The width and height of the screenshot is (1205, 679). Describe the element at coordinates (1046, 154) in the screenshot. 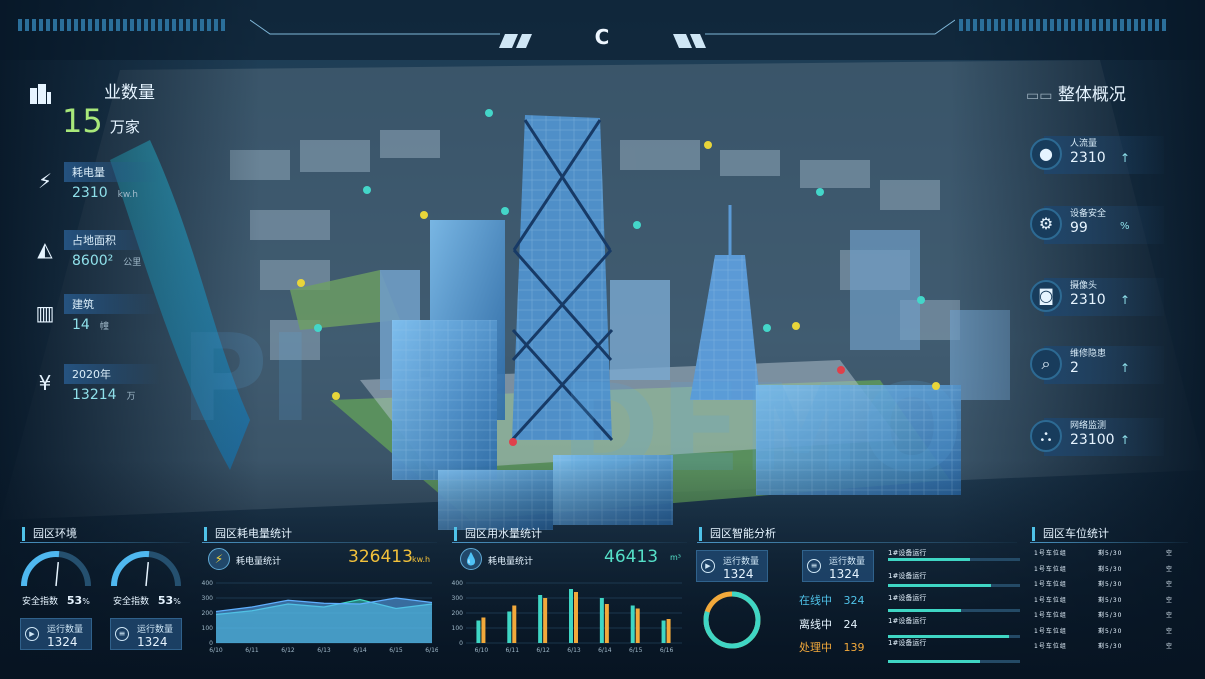

I see `person-icon: ●` at that location.